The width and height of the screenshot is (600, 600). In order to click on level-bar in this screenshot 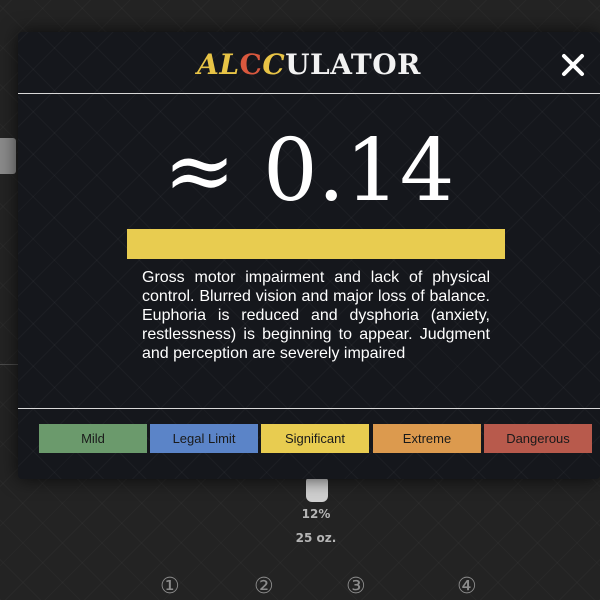, I will do `click(316, 244)`.